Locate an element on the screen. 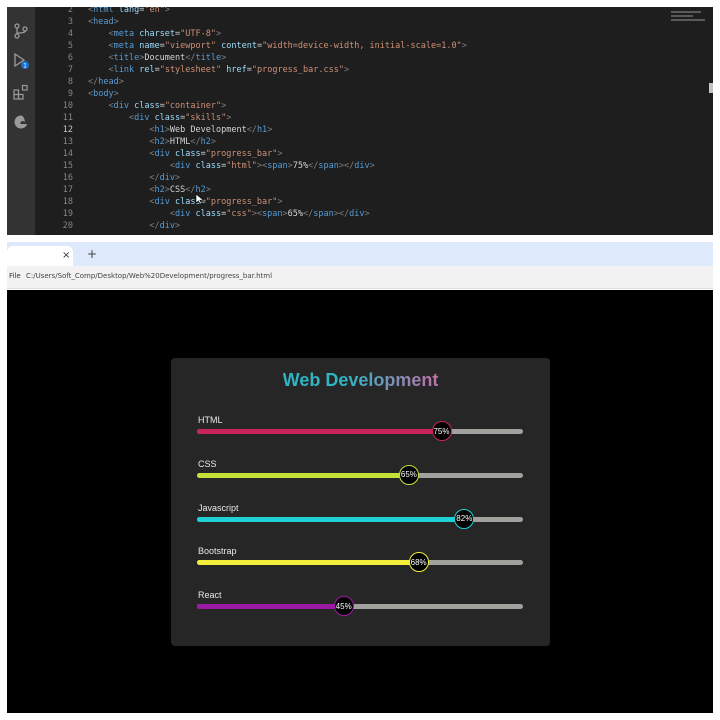 Image resolution: width=720 pixels, height=720 pixels. progress-track: 45% is located at coordinates (360, 606).